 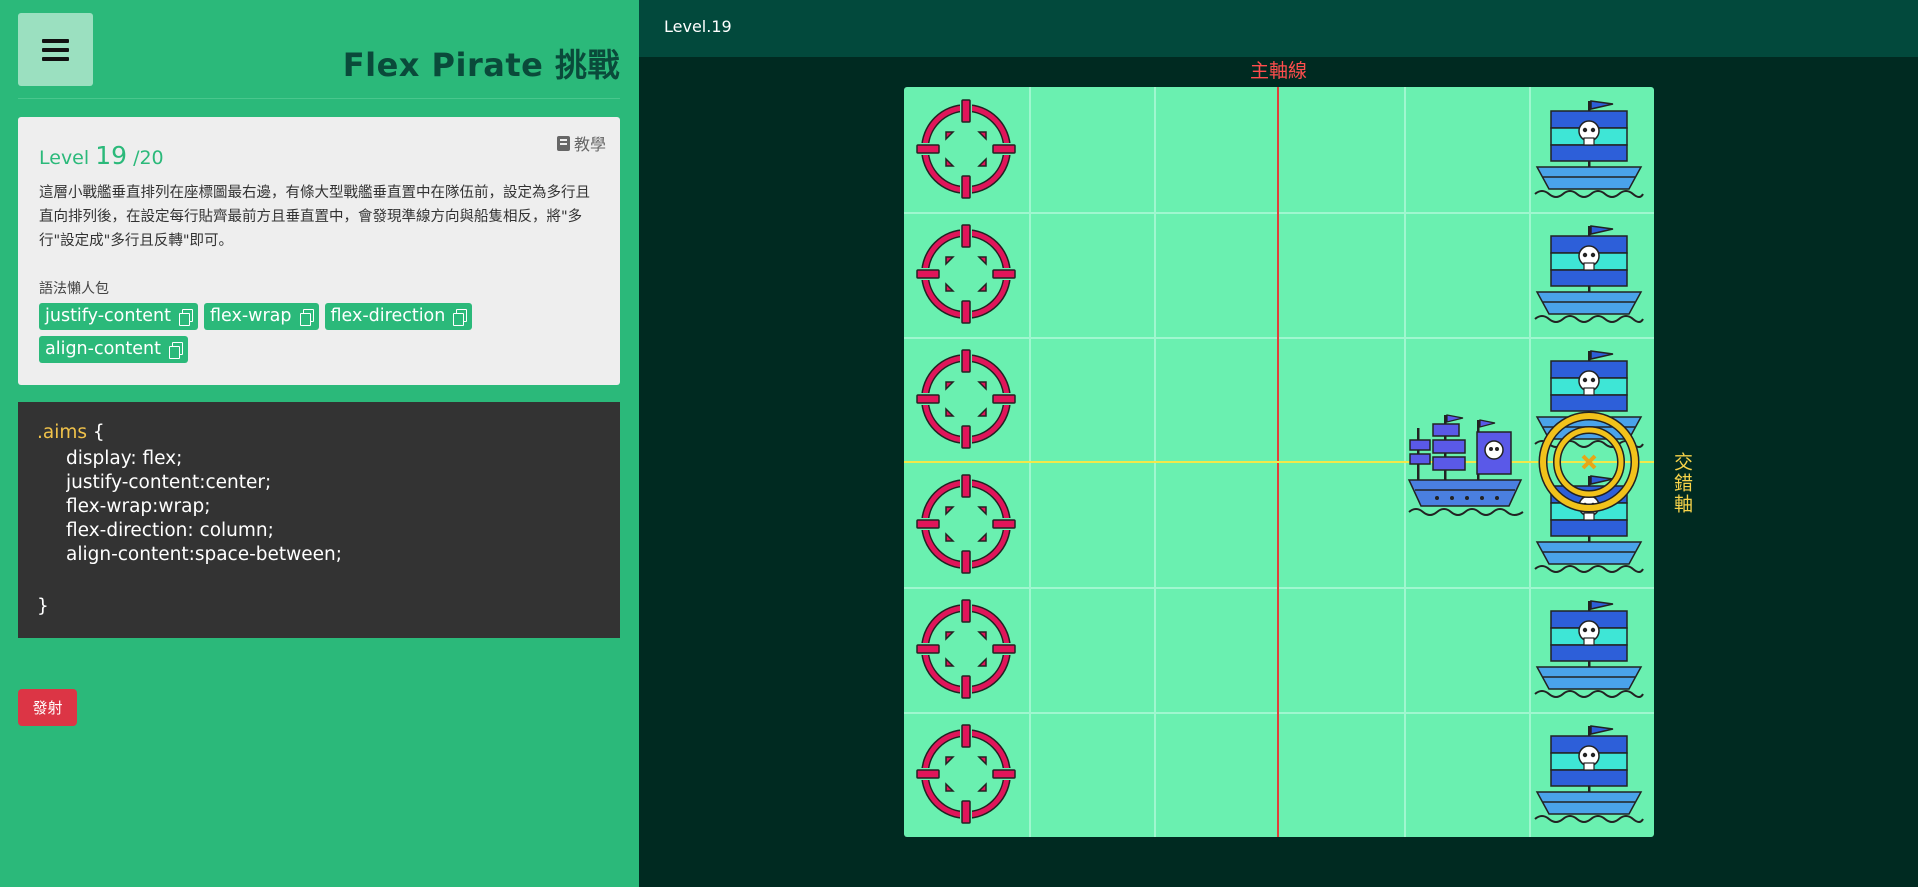 I want to click on code-open-brace: {, so click(x=98, y=432).